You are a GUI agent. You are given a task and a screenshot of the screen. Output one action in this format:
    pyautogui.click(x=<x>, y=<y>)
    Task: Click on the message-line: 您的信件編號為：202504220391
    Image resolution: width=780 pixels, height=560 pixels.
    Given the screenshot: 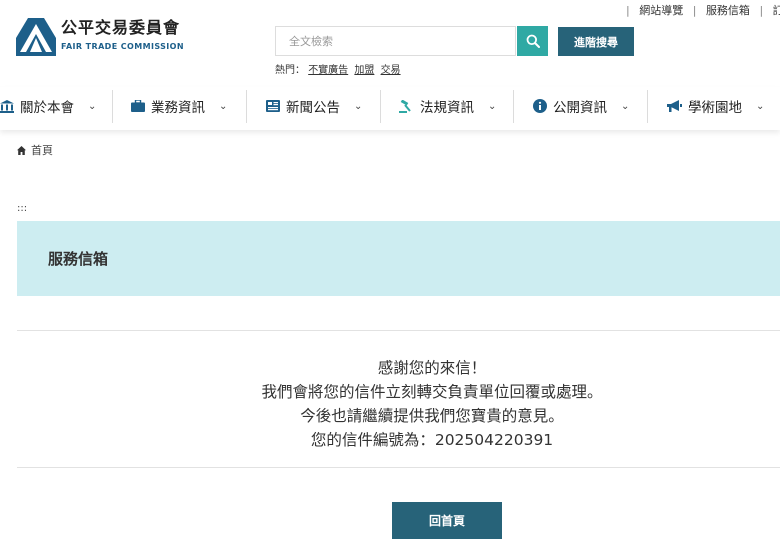 What is the action you would take?
    pyautogui.click(x=432, y=440)
    